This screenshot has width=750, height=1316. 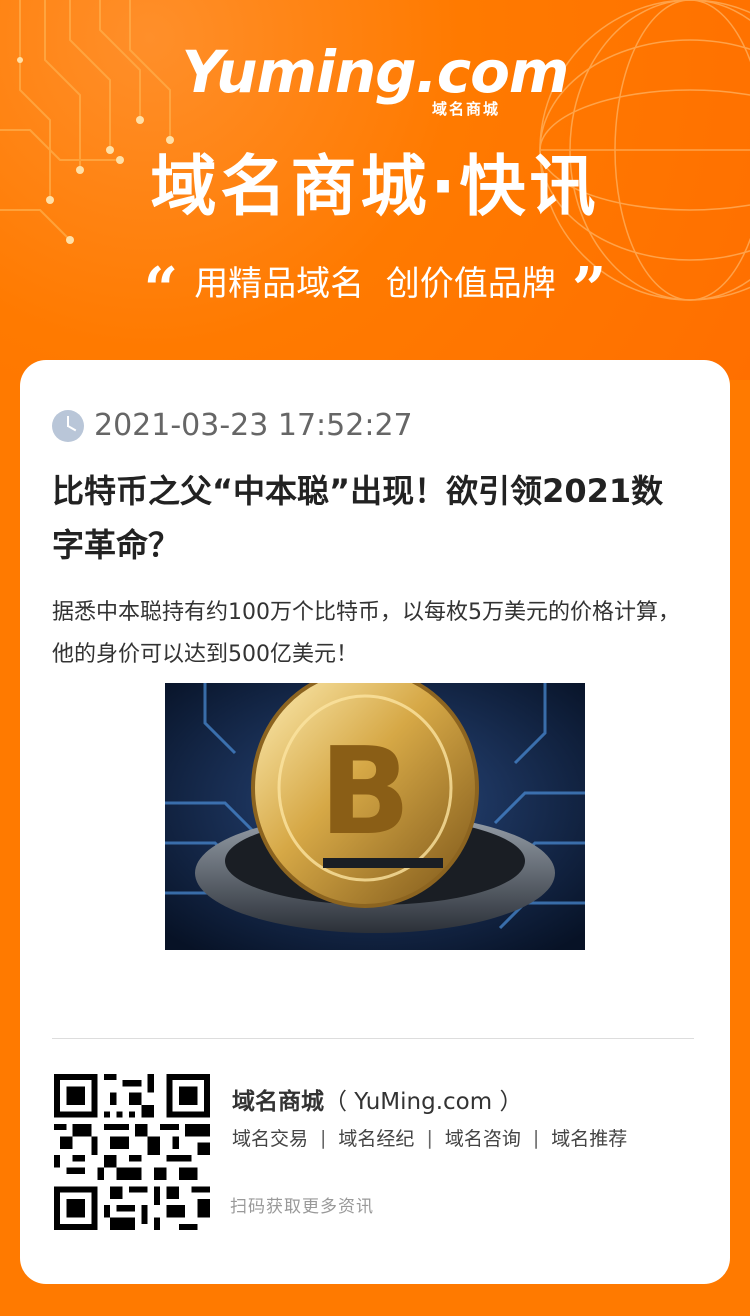 I want to click on bitcoin-coin-image: B, so click(x=375, y=816).